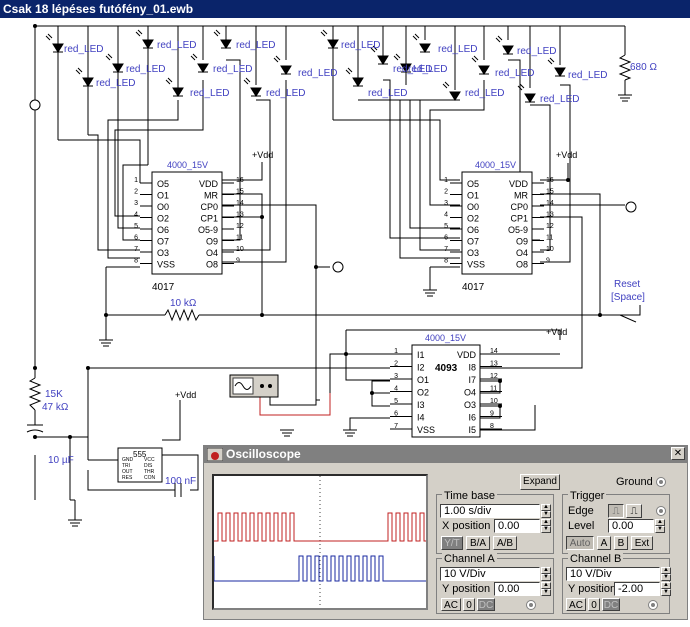 The height and width of the screenshot is (627, 690). Describe the element at coordinates (546, 574) in the screenshot. I see `channel-a-scale-spinner: ▲ ▼` at that location.